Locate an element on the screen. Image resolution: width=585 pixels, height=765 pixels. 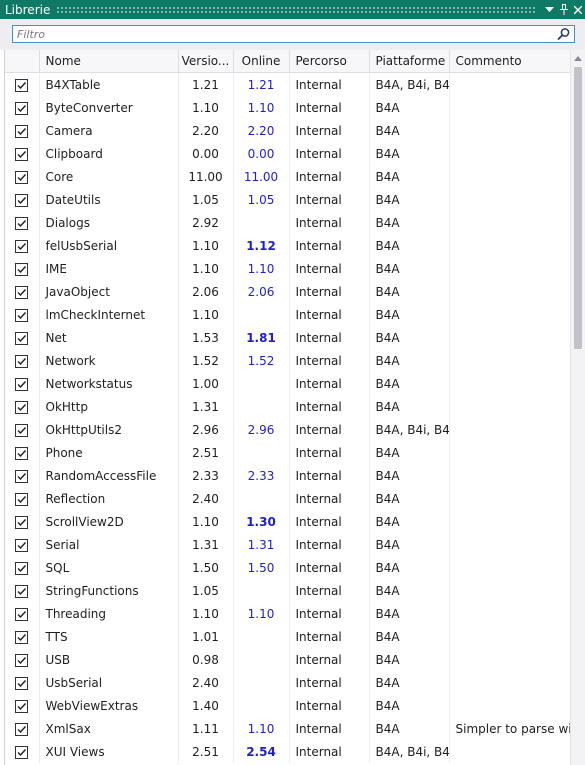
library-online-version: 0.00 is located at coordinates (261, 153).